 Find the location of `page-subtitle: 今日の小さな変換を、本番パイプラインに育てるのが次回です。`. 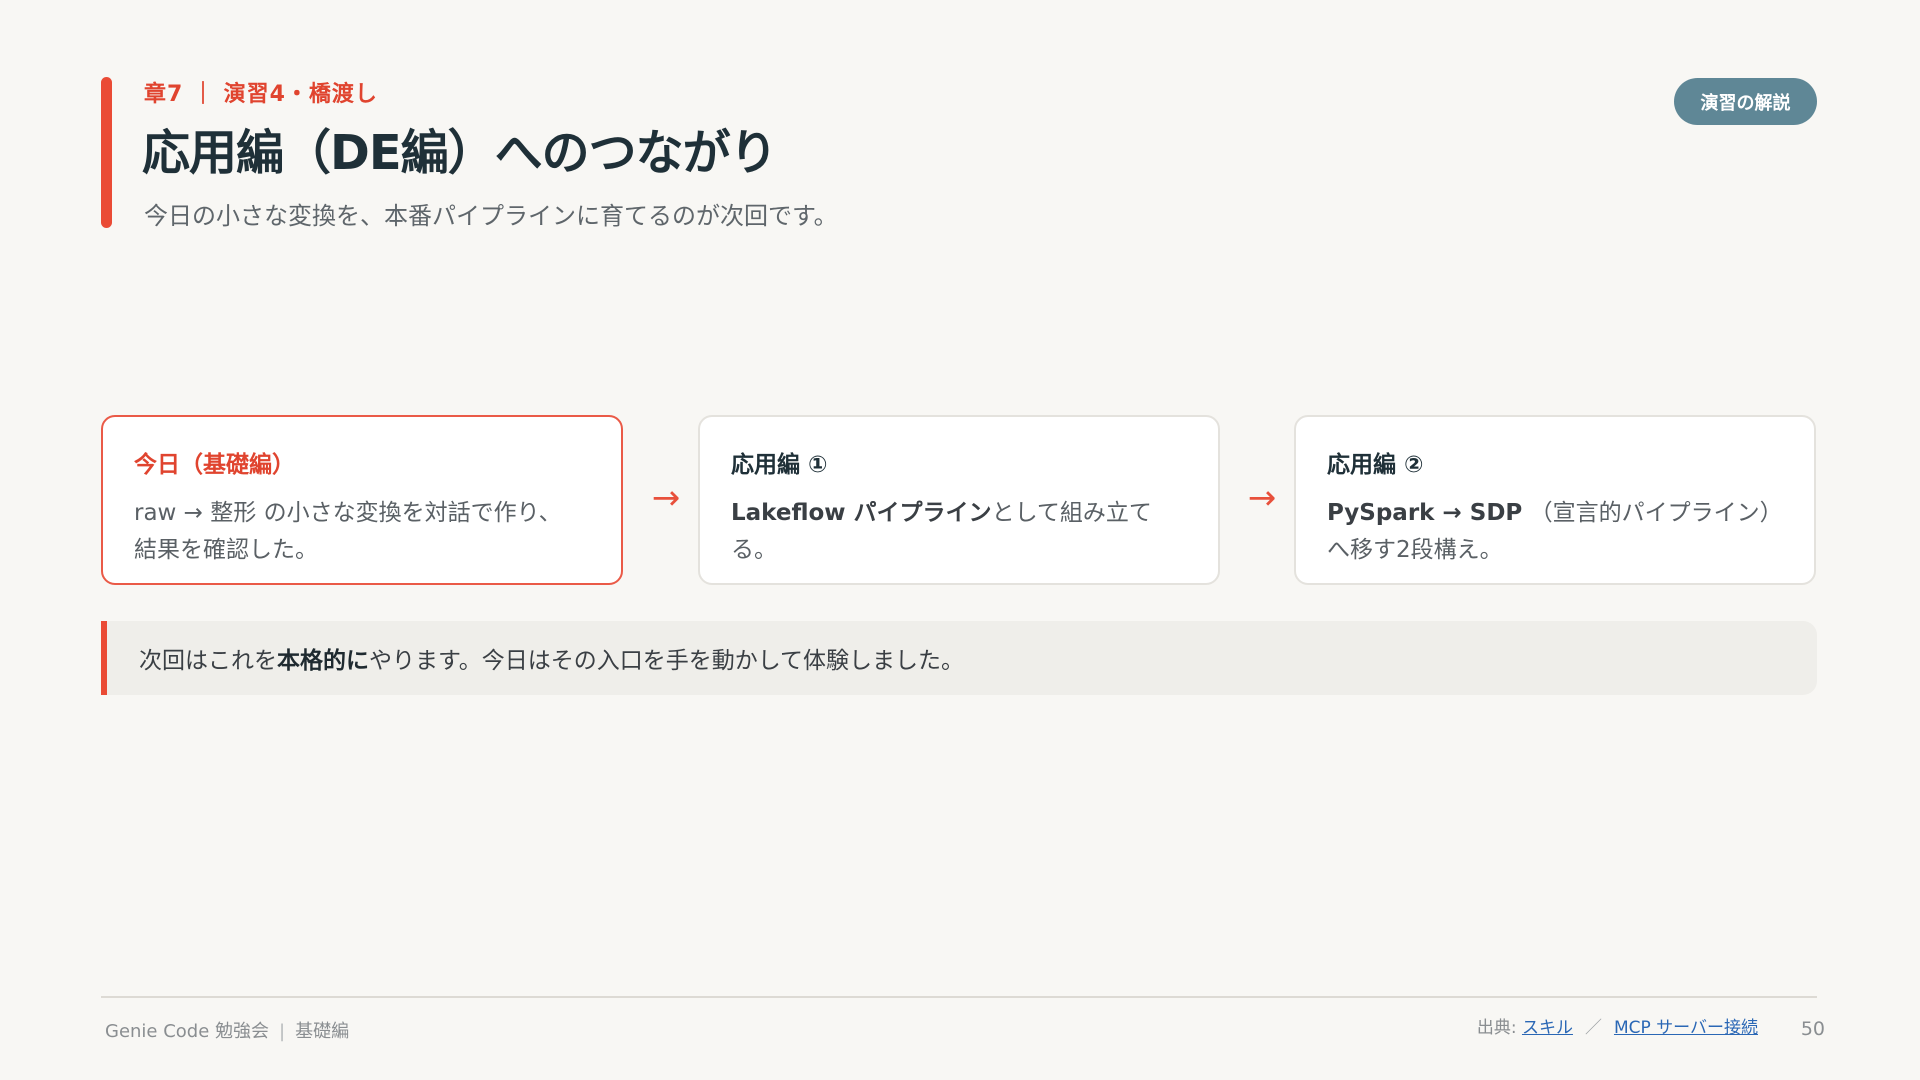

page-subtitle: 今日の小さな変換を、本番パイプラインに育てるのが次回です。 is located at coordinates (491, 216).